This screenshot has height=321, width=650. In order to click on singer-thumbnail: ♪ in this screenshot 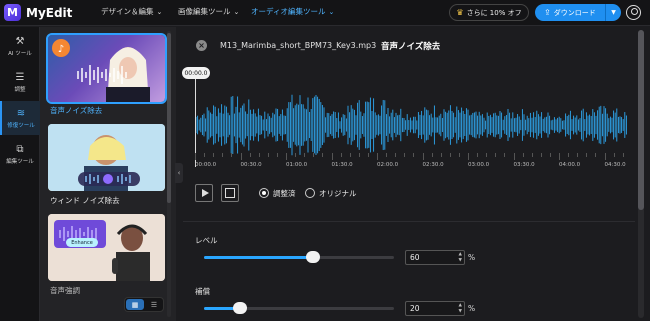, I will do `click(101, 70)`.